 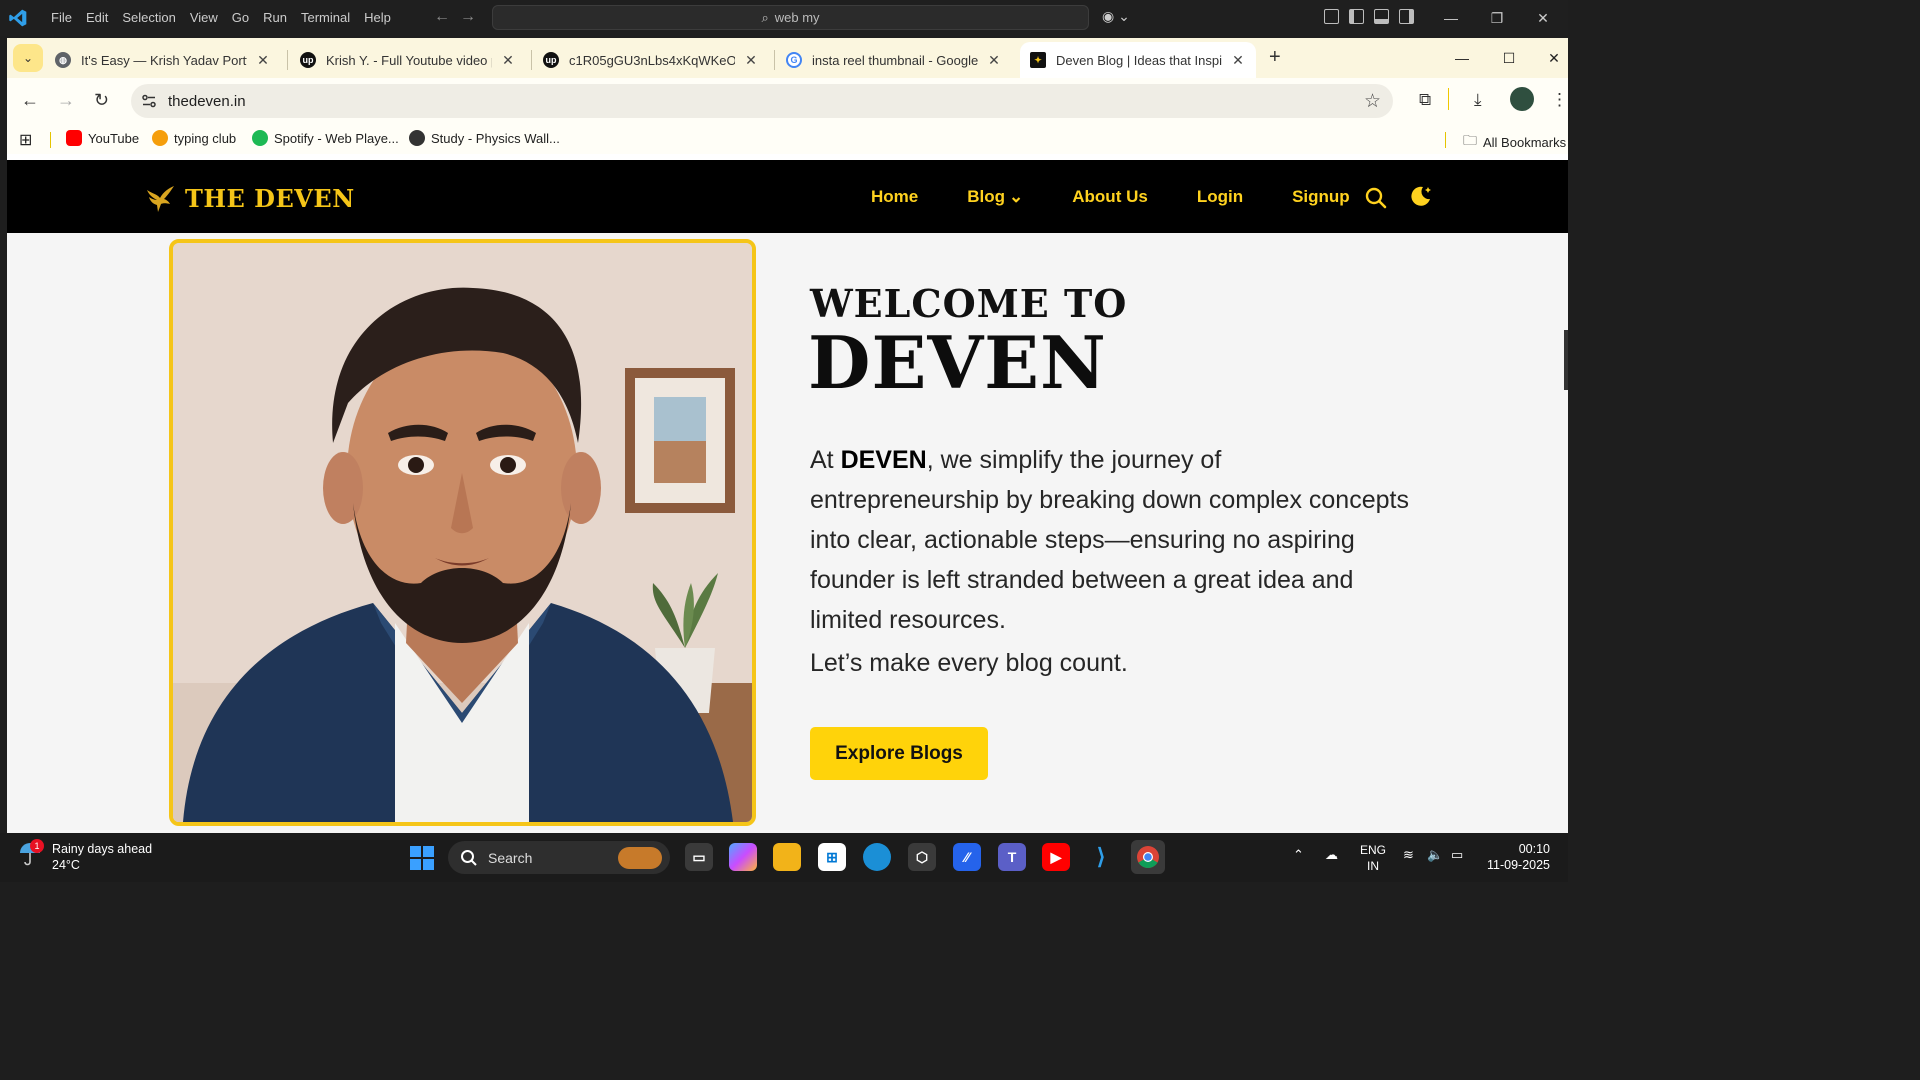 I want to click on downloads-icon: ⤓, so click(x=1478, y=100).